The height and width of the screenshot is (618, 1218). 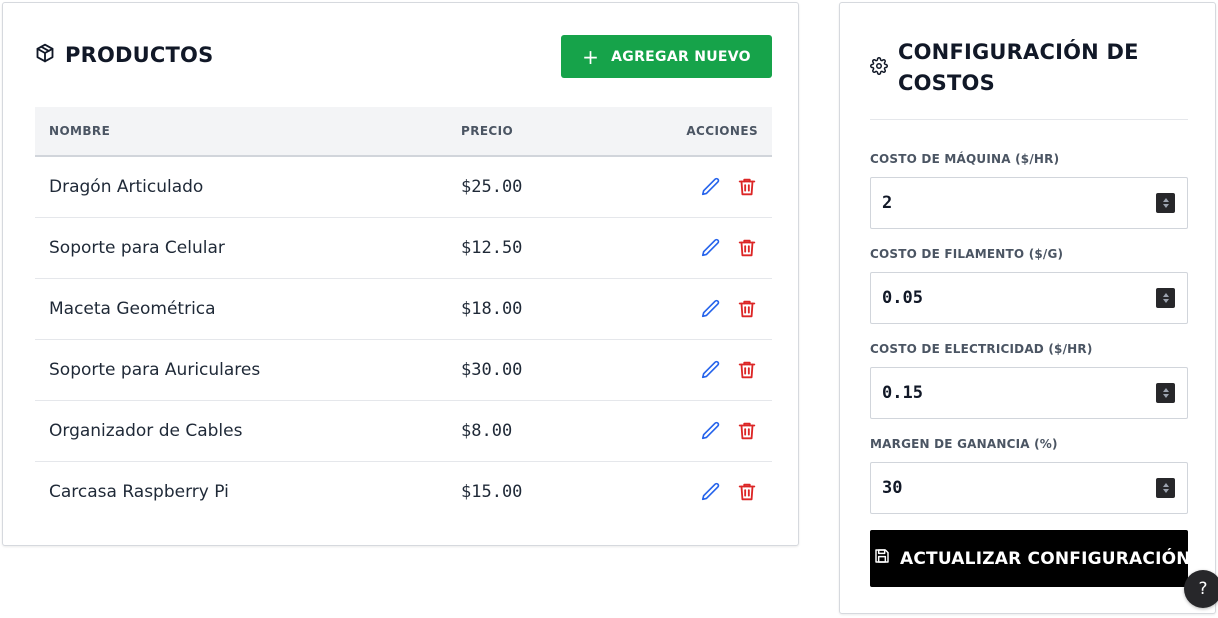 What do you see at coordinates (492, 491) in the screenshot?
I see `product-price: $15.00` at bounding box center [492, 491].